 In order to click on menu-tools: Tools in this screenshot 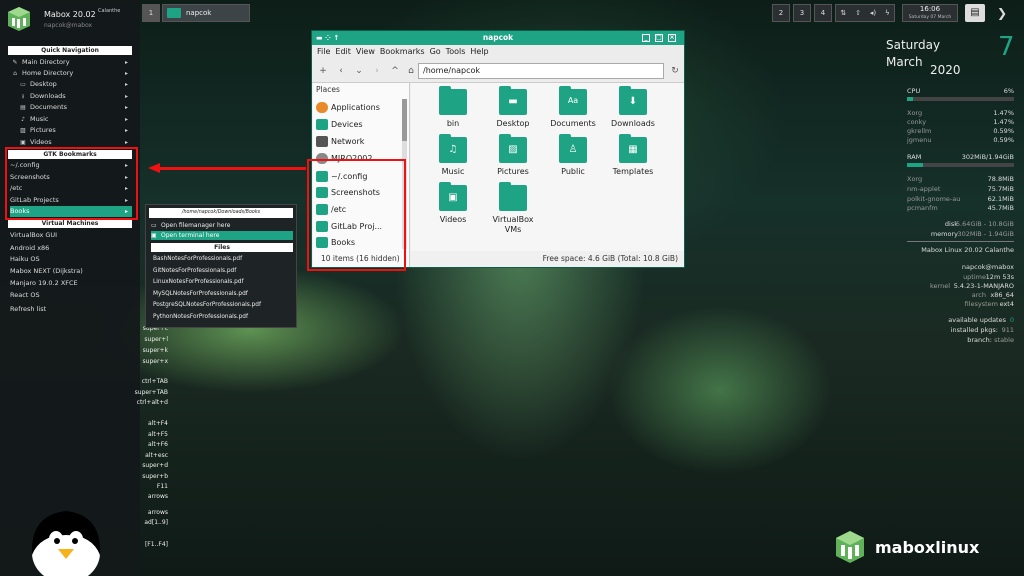, I will do `click(456, 52)`.